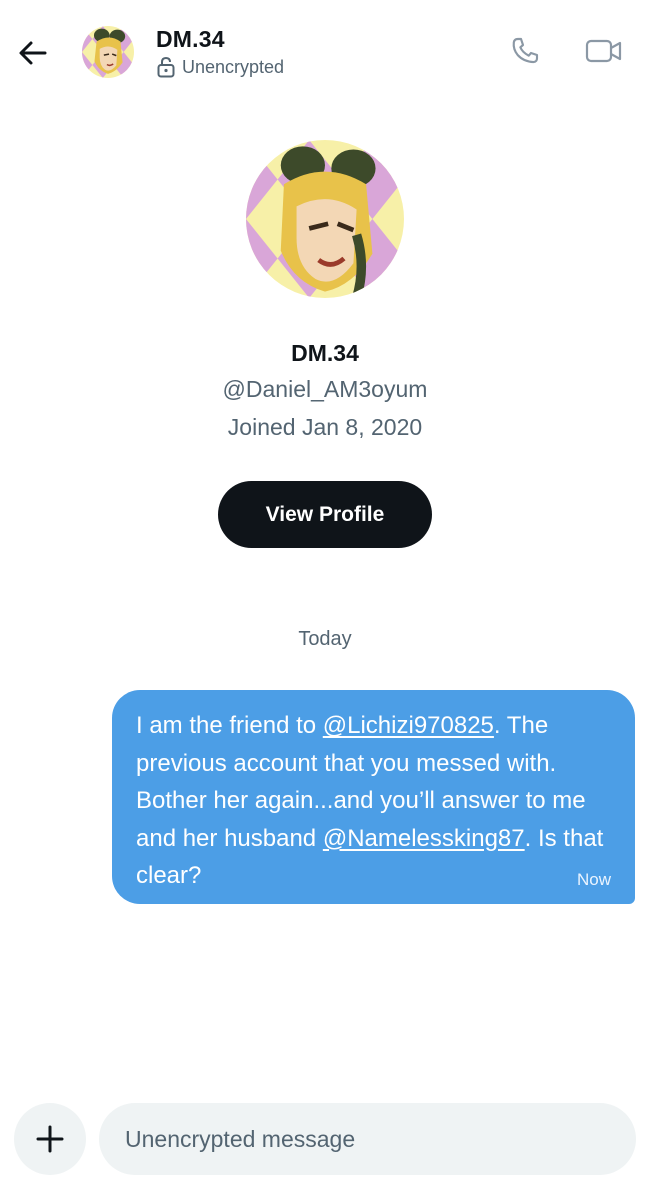 The width and height of the screenshot is (650, 1199). Describe the element at coordinates (325, 639) in the screenshot. I see `date-separator: Today` at that location.